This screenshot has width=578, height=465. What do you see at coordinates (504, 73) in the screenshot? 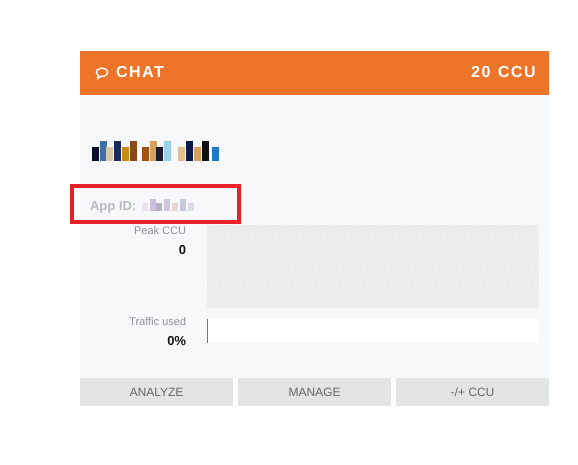
I see `ccu-count: 20 CCU` at bounding box center [504, 73].